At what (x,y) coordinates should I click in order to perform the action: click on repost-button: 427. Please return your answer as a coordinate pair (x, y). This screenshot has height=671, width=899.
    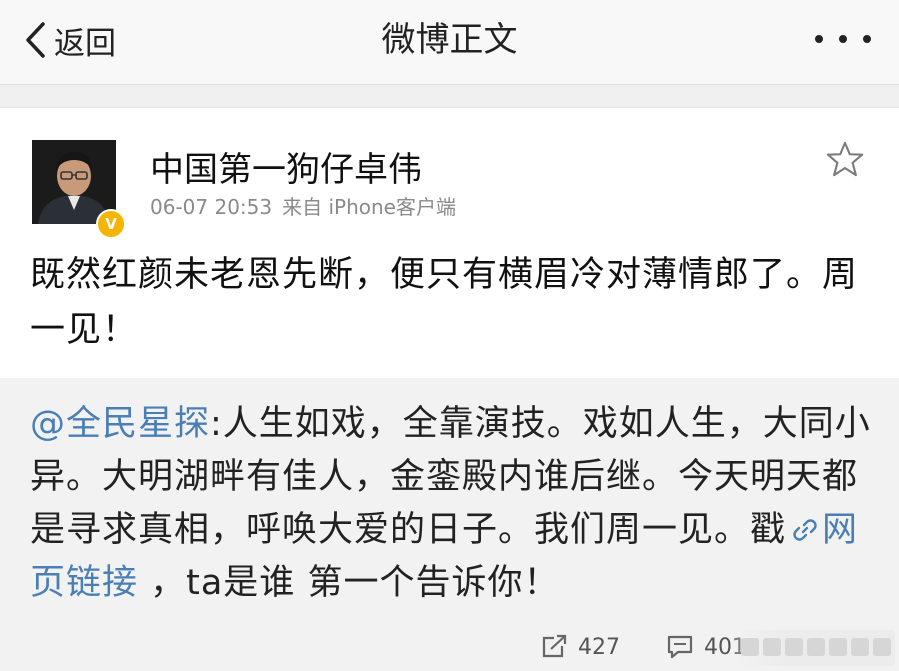
    Looking at the image, I should click on (580, 647).